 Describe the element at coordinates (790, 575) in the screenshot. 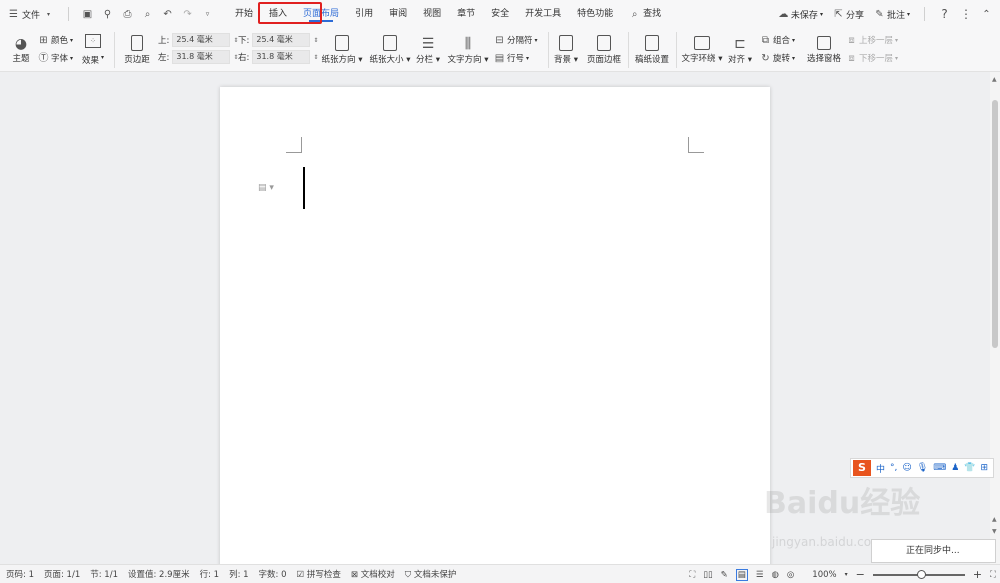

I see `eye-protect-icon: ◎` at that location.